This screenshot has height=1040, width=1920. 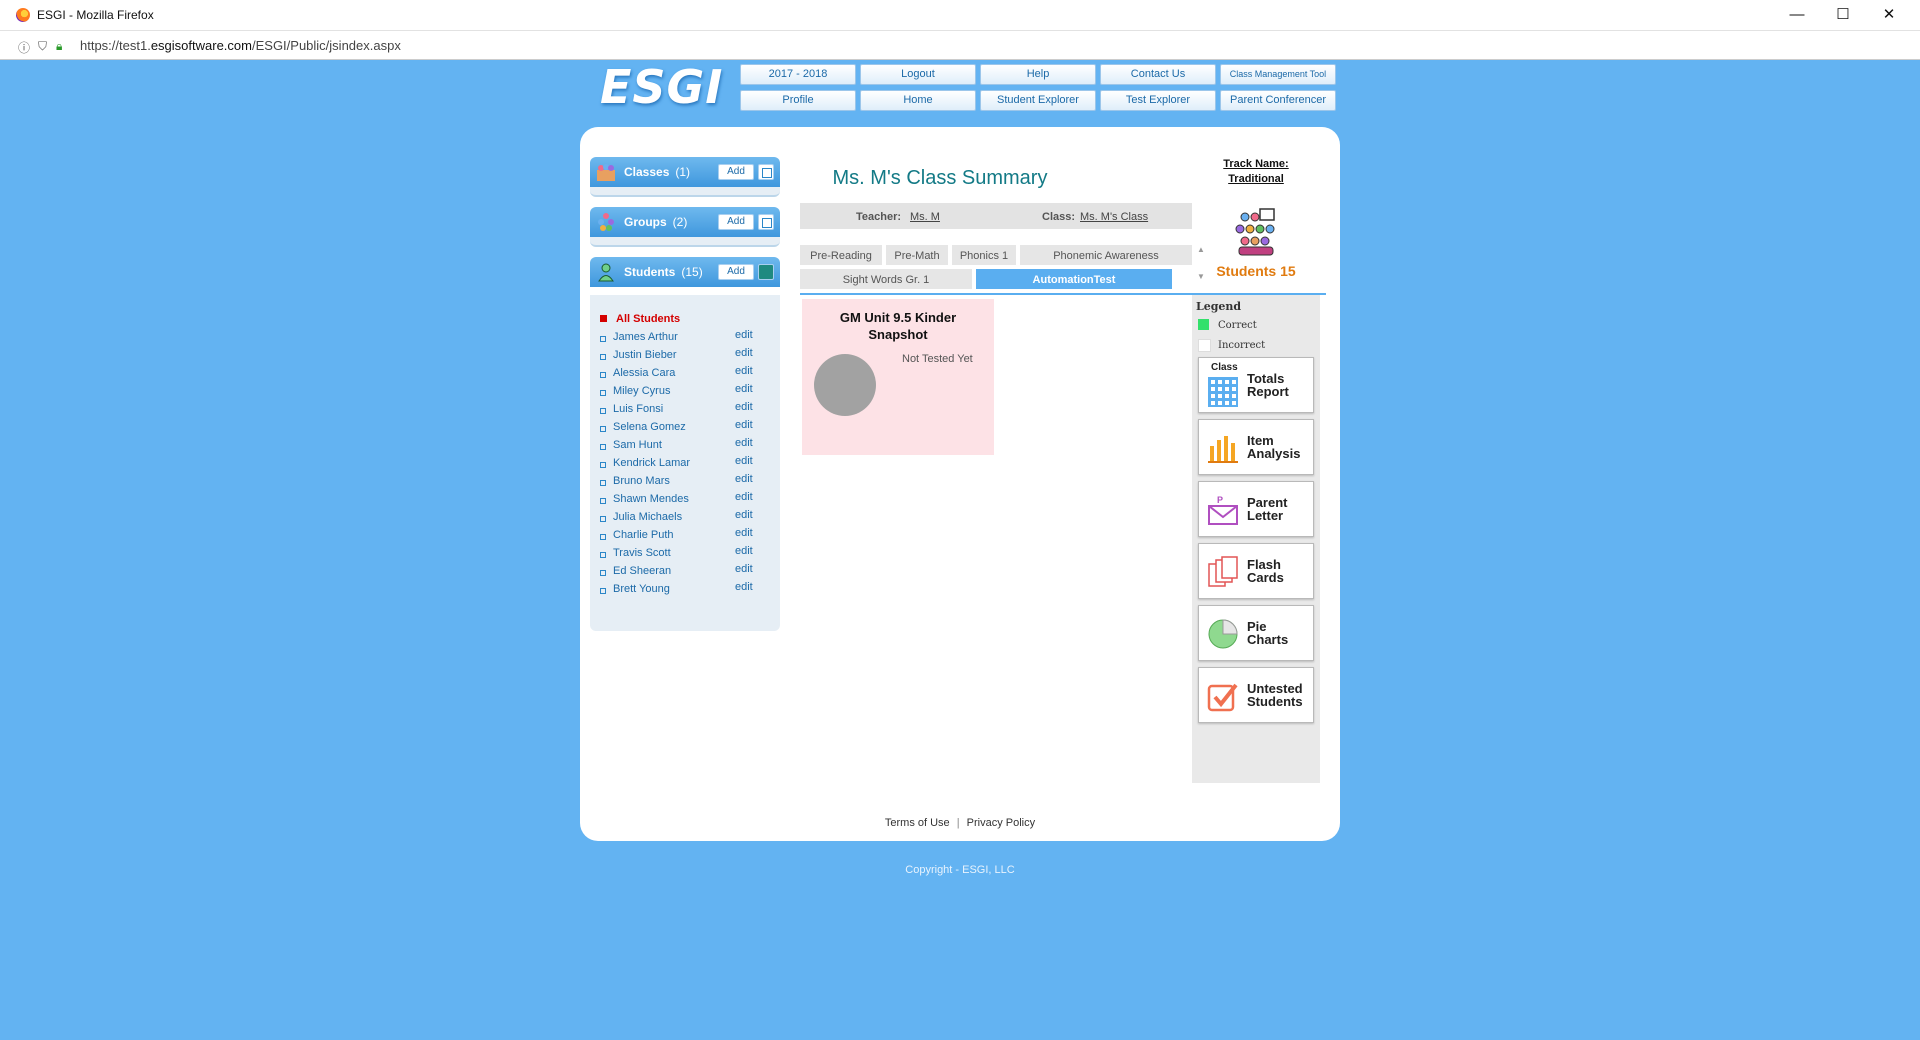 What do you see at coordinates (1074, 279) in the screenshot?
I see `tab-automation-test: AutomationTest` at bounding box center [1074, 279].